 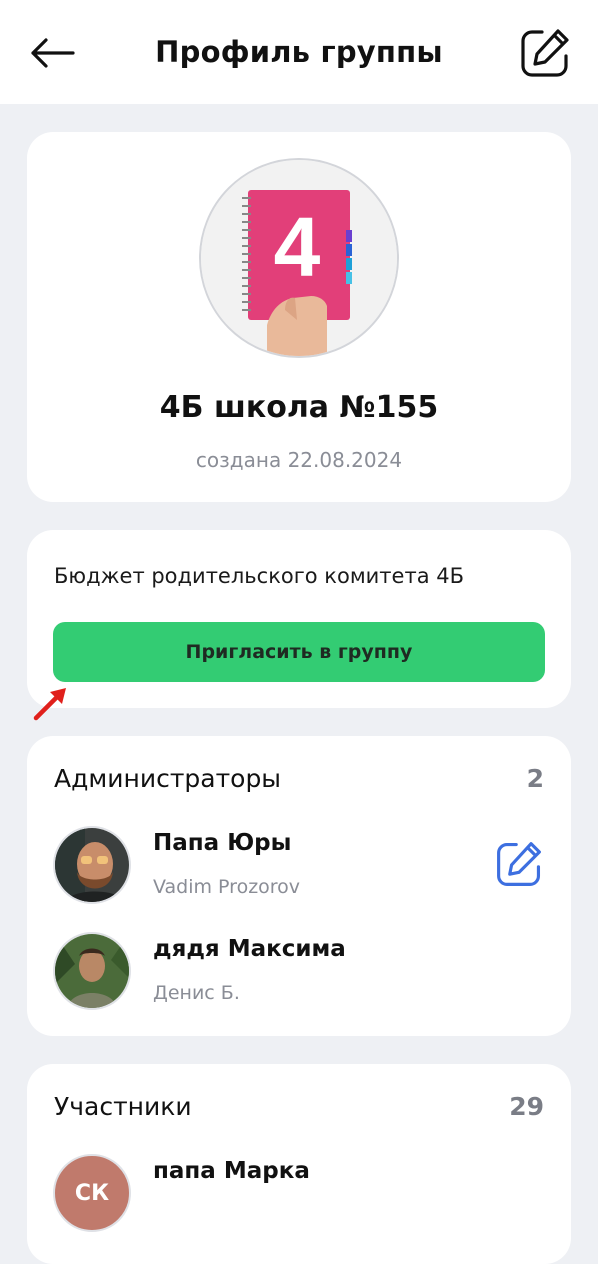 I want to click on member-name: папа Марка, so click(x=231, y=1171).